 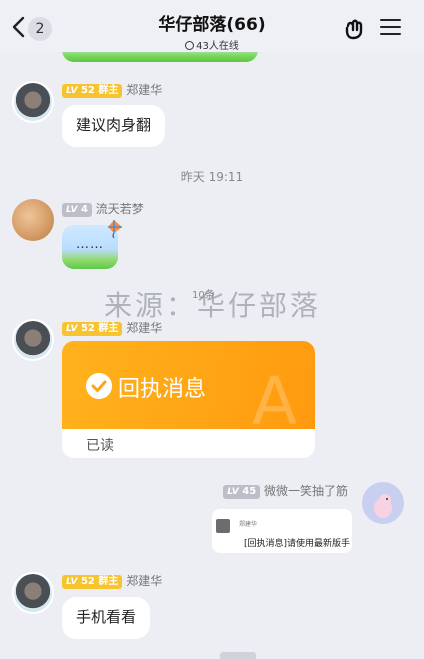 I want to click on check-circle-icon, so click(x=99, y=386).